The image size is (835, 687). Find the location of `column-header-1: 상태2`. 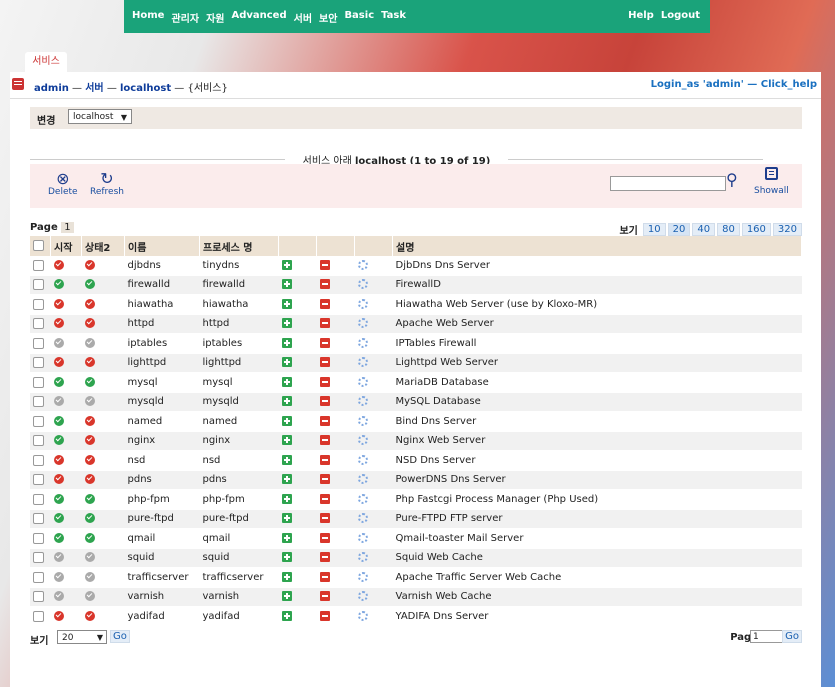

column-header-1: 상태2 is located at coordinates (103, 246).